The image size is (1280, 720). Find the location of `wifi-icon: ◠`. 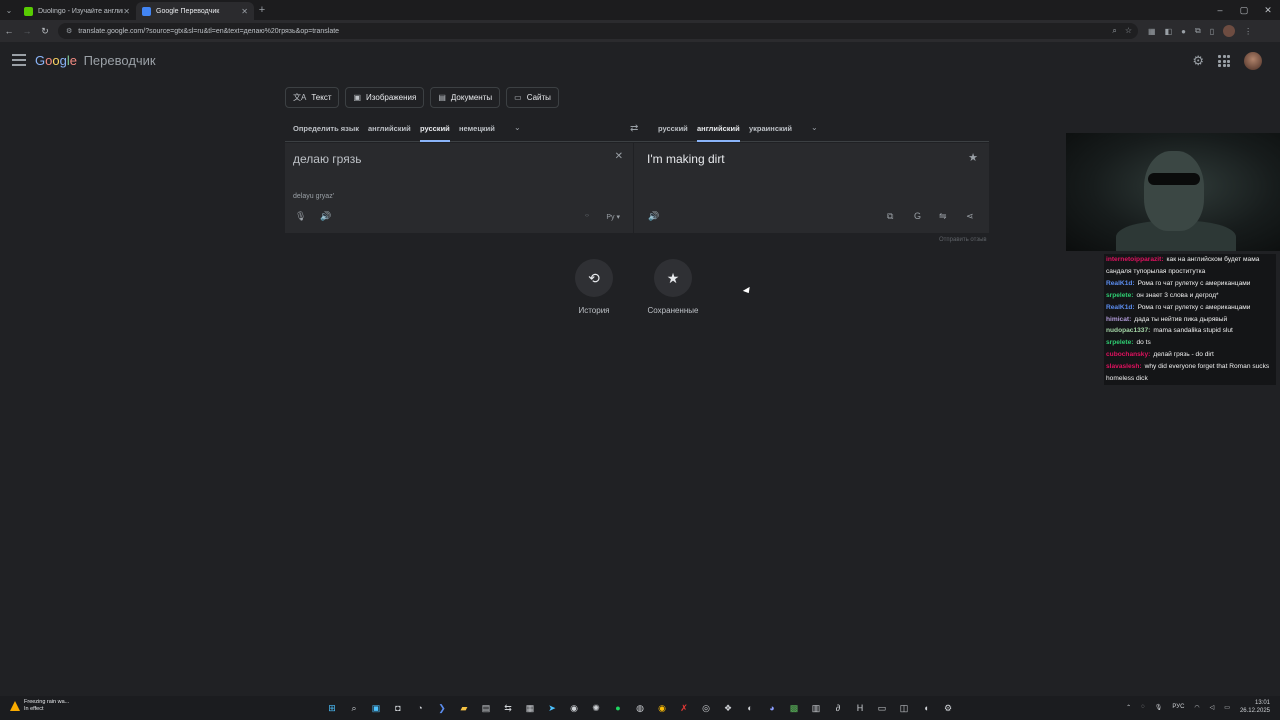

wifi-icon: ◠ is located at coordinates (1196, 707).